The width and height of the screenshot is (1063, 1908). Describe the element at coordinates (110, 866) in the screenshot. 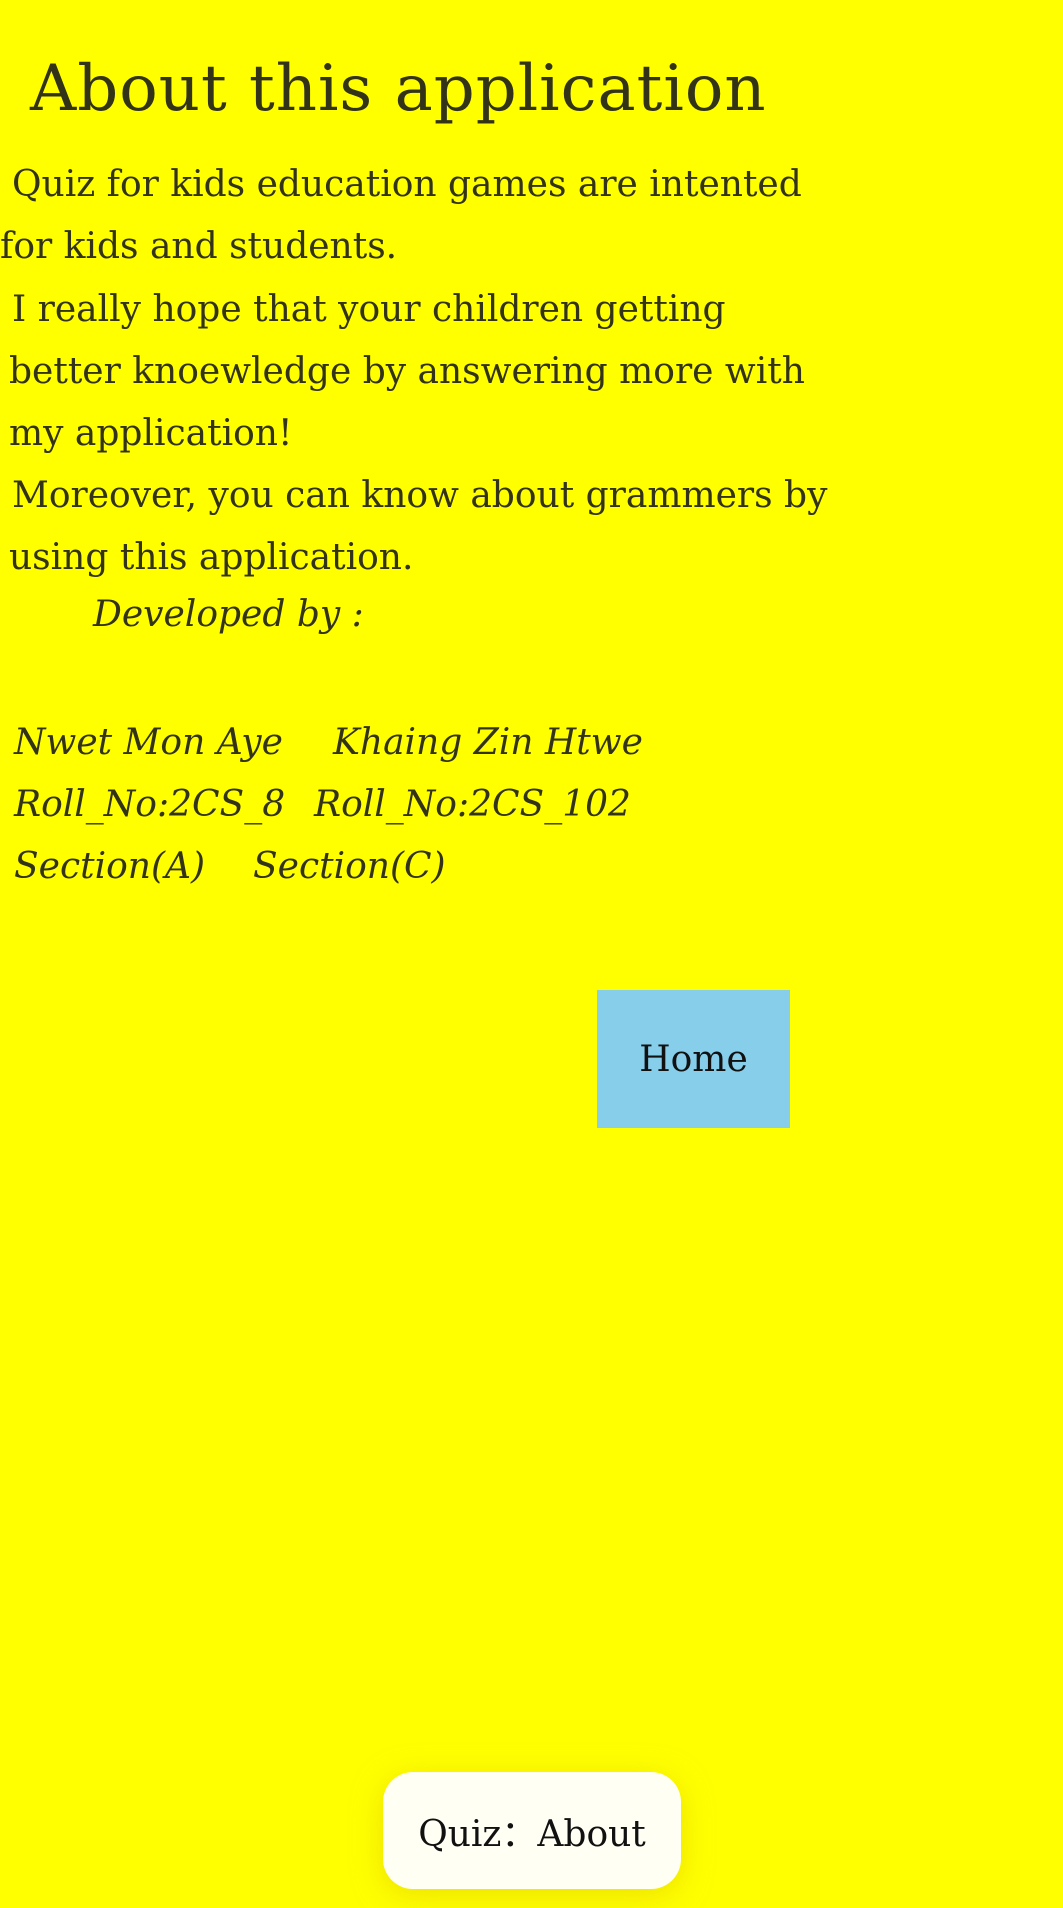

I see `developer-1-section: Section(A)` at that location.